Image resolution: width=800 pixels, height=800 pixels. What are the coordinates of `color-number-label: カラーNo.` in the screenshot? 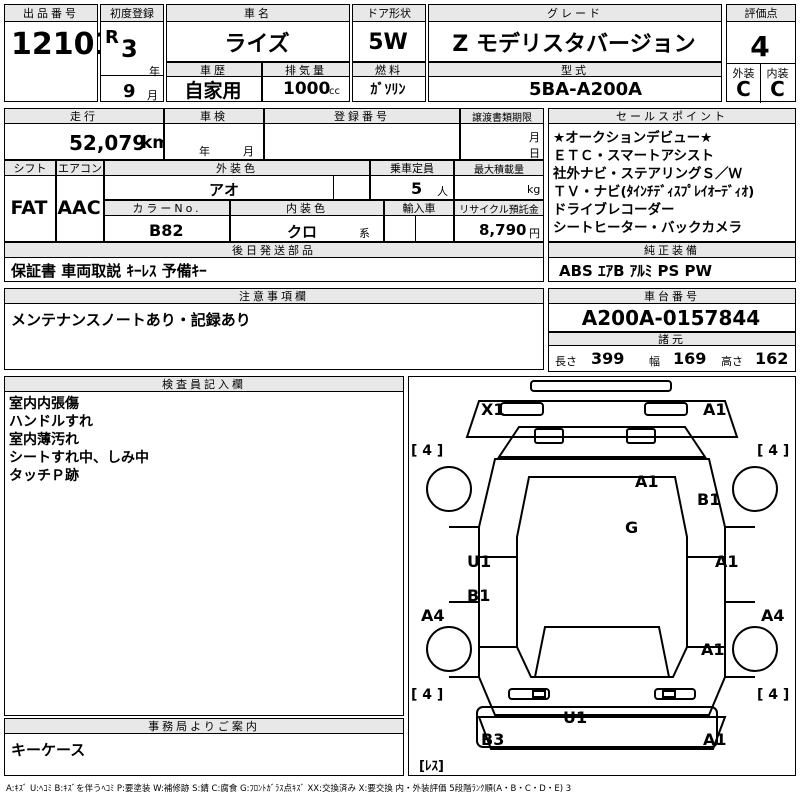 It's located at (167, 208).